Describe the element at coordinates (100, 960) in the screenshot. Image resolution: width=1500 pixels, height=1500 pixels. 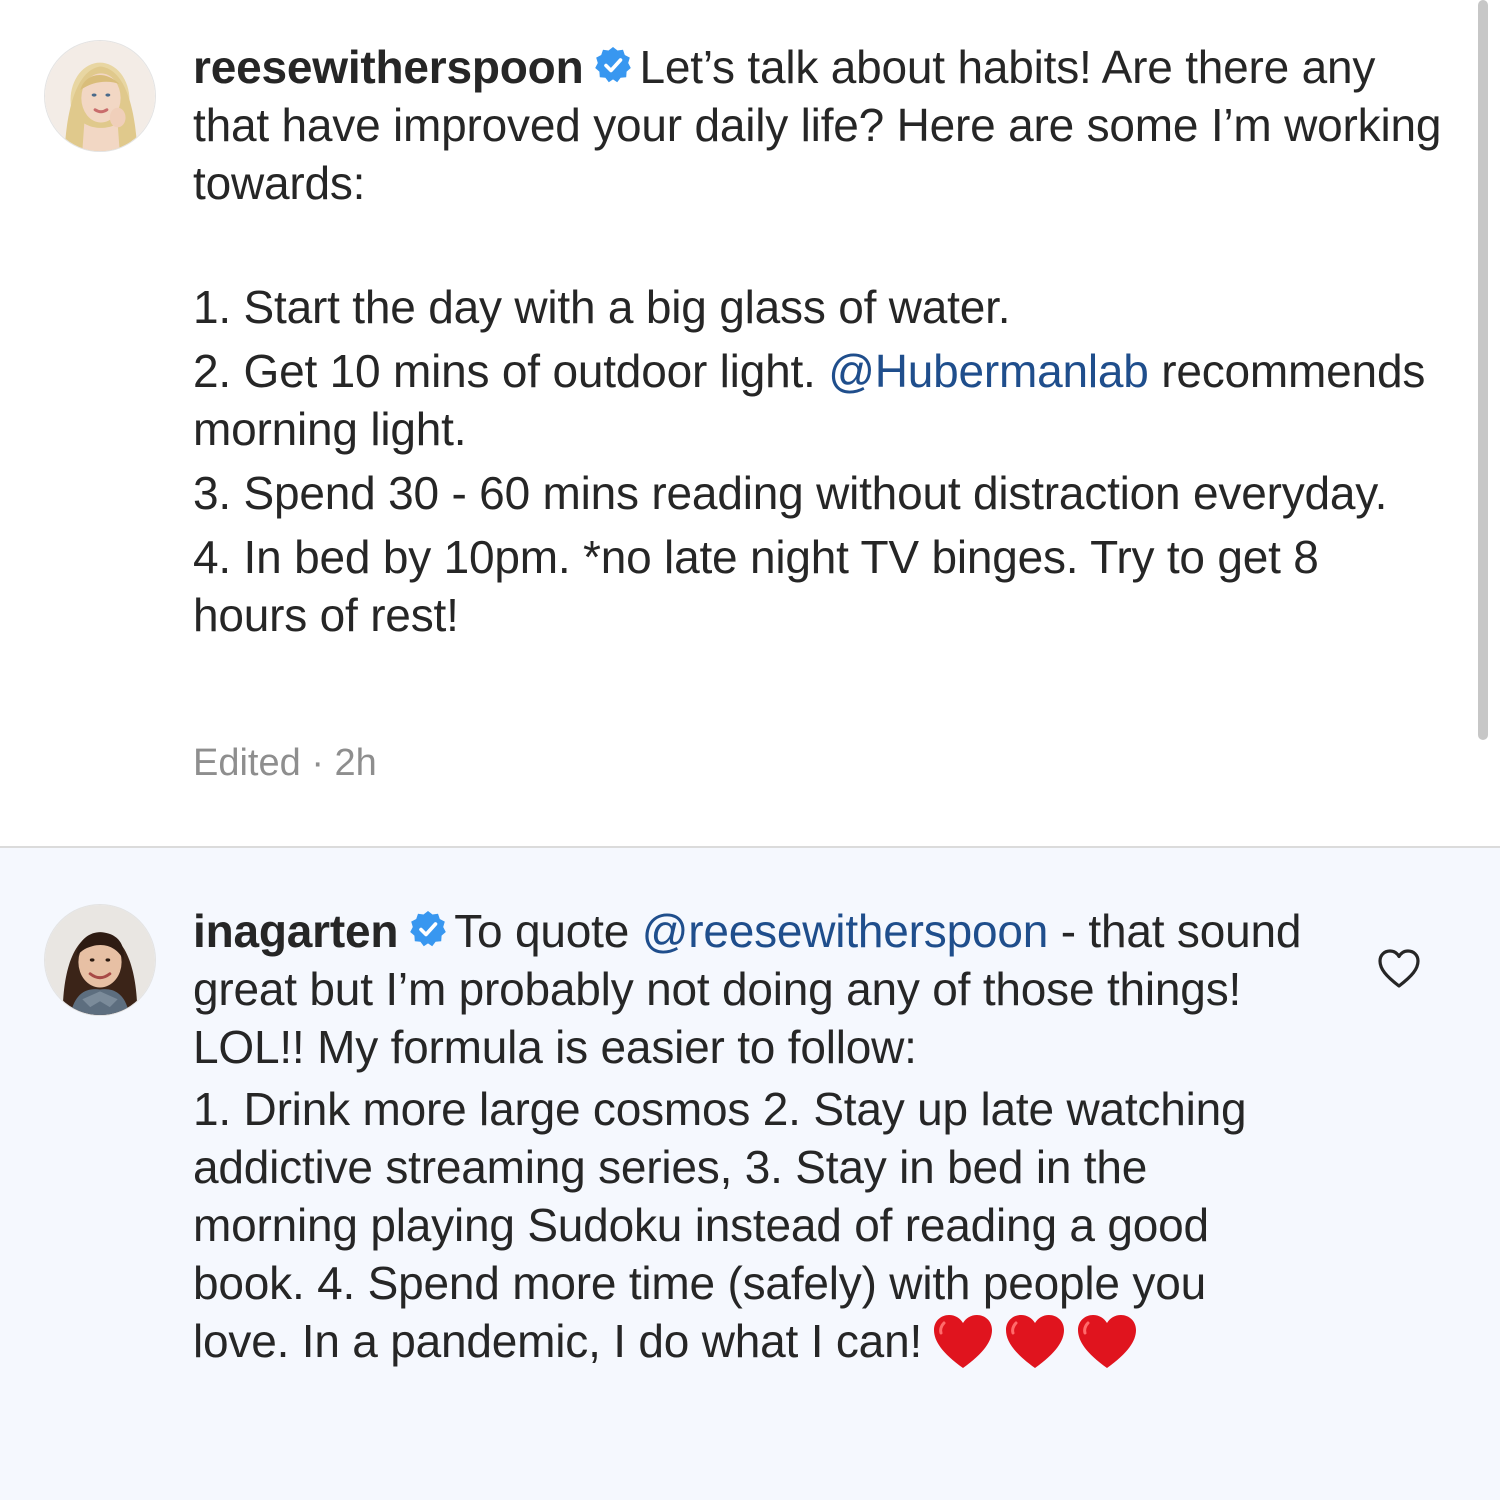
I see `ina-avatar` at that location.